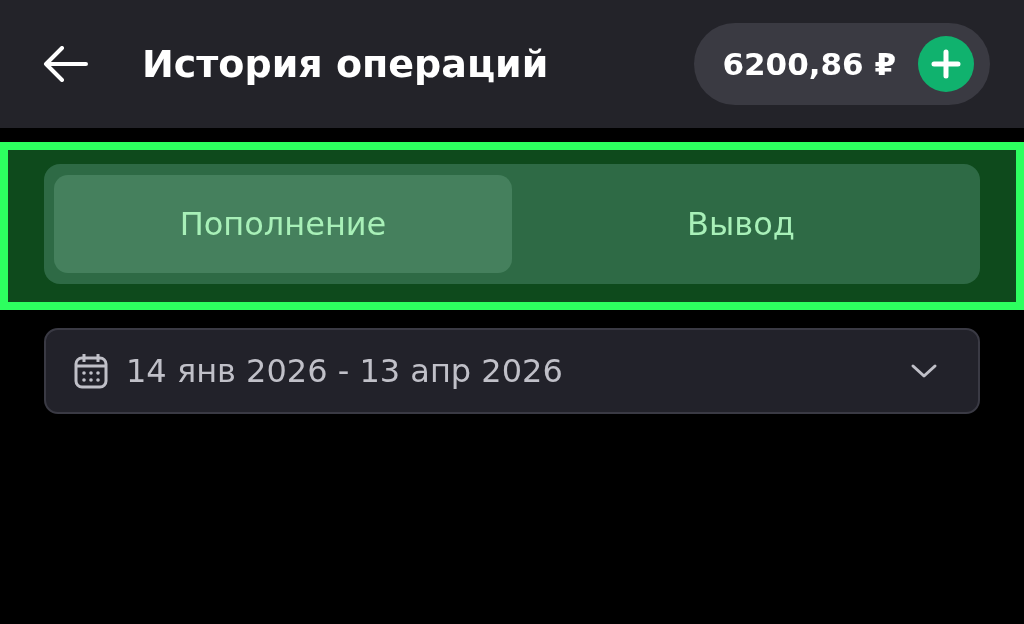 This screenshot has width=1024, height=624. Describe the element at coordinates (283, 224) in the screenshot. I see `tab: Пополнение` at that location.